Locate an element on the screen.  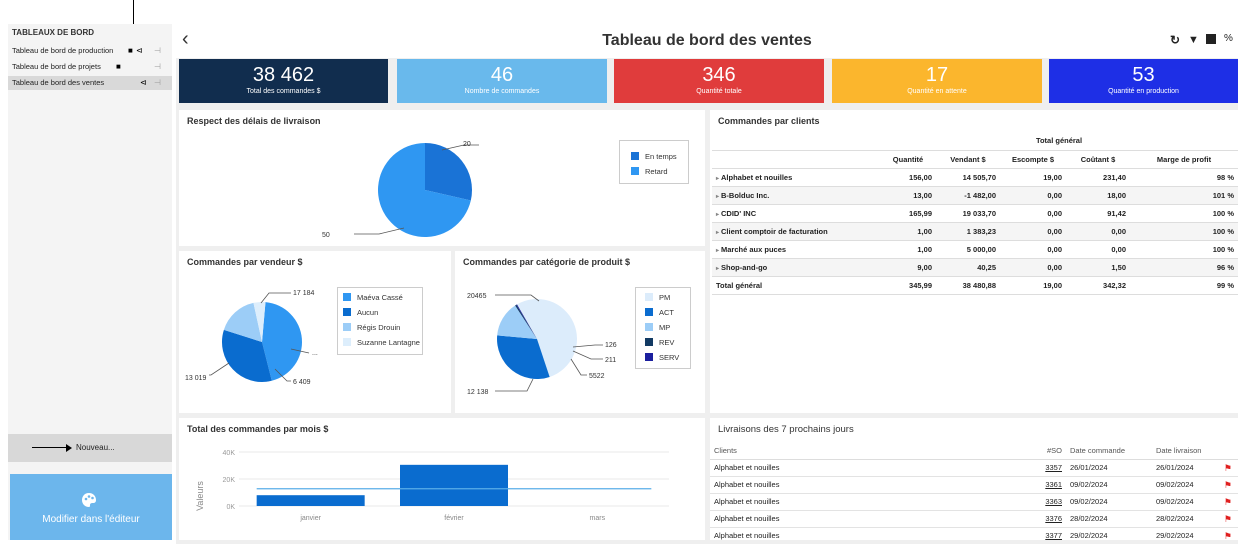
total-cell: 19,00 is located at coordinates (1033, 285).